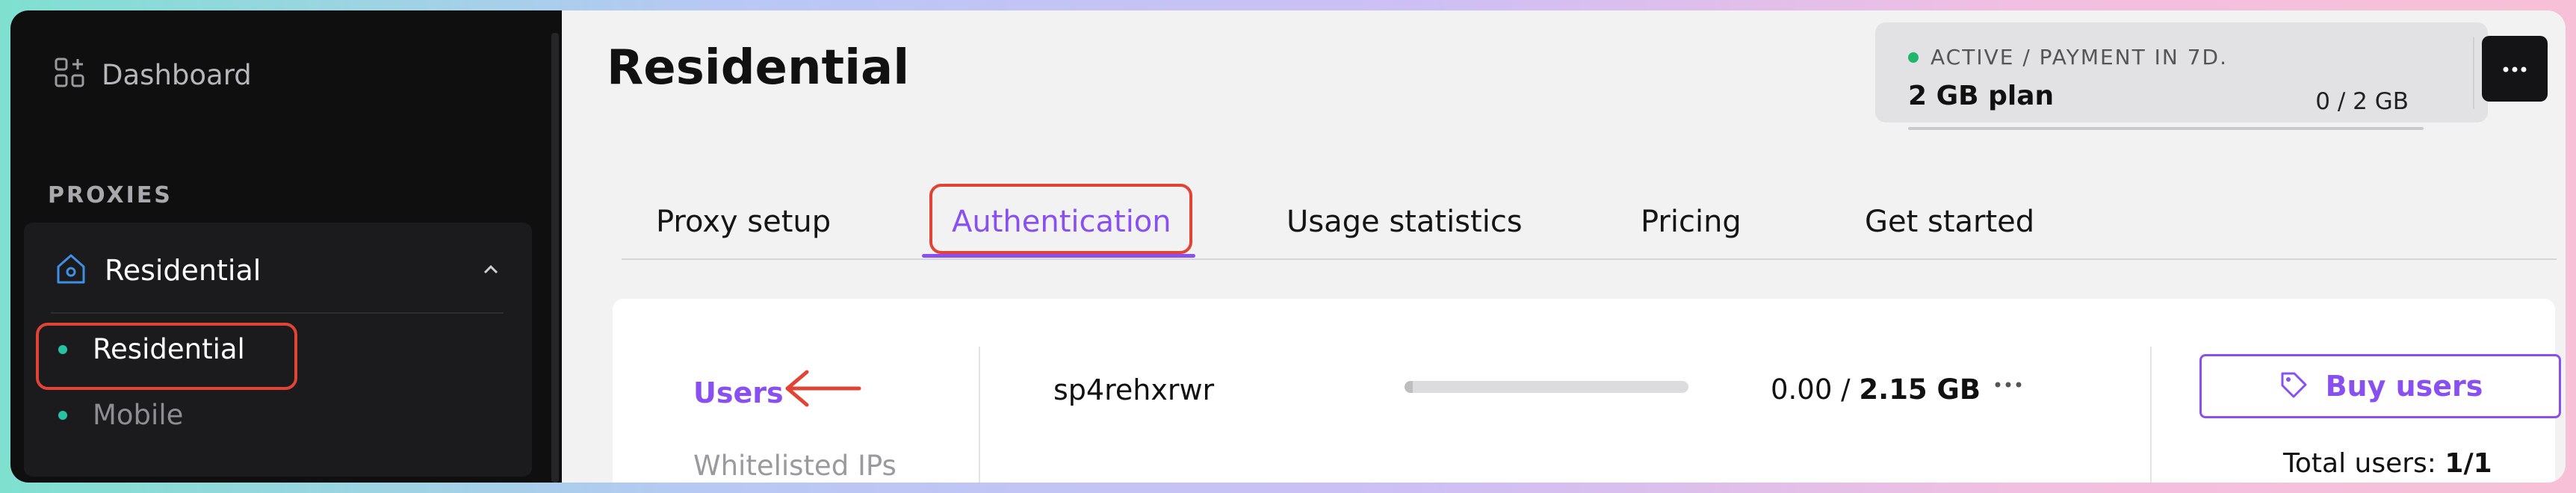 The width and height of the screenshot is (2576, 493). I want to click on plan-usage: 0 / 2 GB, so click(2362, 101).